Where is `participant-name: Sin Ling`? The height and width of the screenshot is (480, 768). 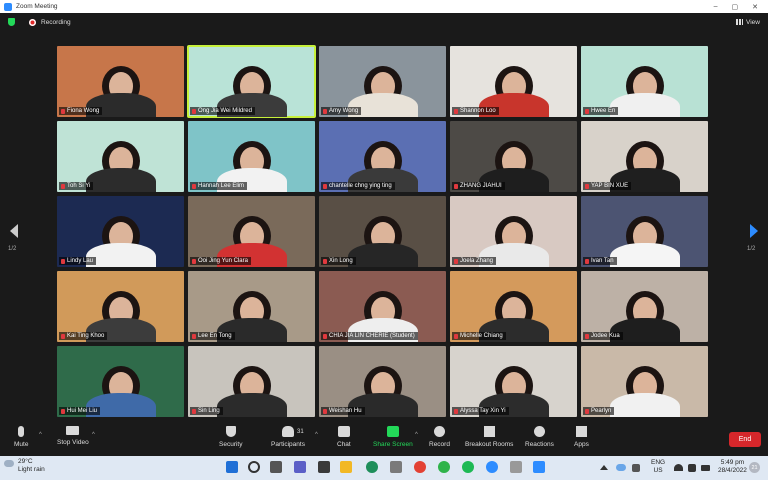
participant-name: Sin Ling is located at coordinates (209, 411).